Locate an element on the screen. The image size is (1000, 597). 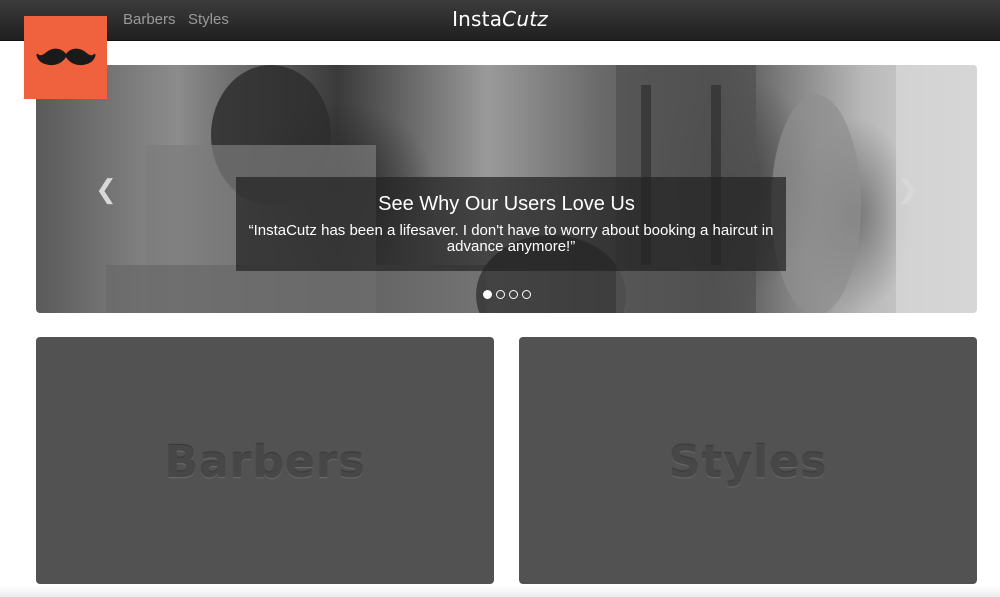
mustache-icon is located at coordinates (65, 56).